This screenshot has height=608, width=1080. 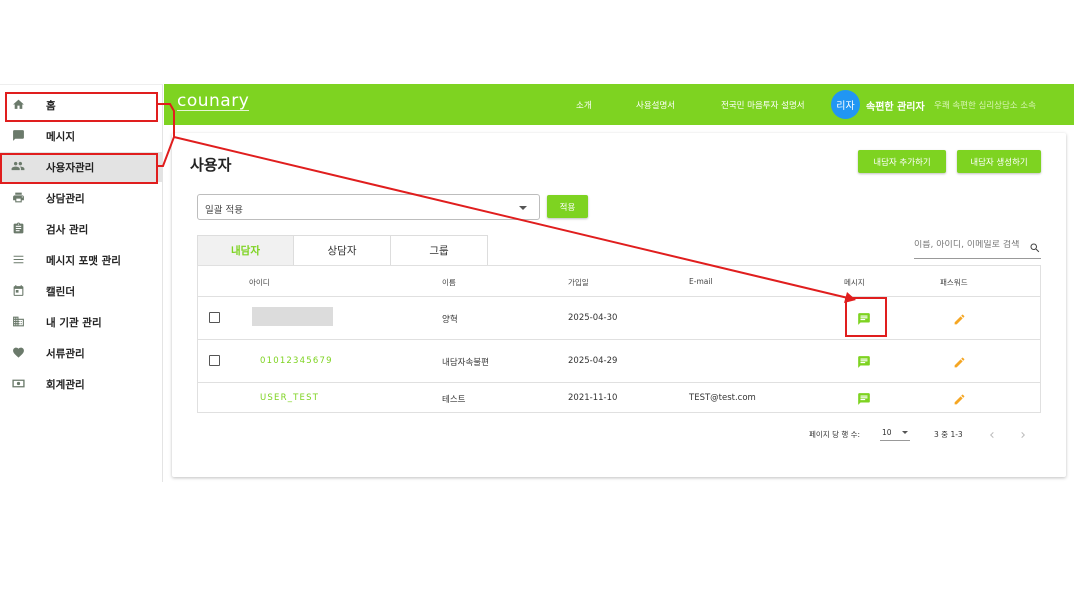 What do you see at coordinates (845, 104) in the screenshot?
I see `avatar: 리자` at bounding box center [845, 104].